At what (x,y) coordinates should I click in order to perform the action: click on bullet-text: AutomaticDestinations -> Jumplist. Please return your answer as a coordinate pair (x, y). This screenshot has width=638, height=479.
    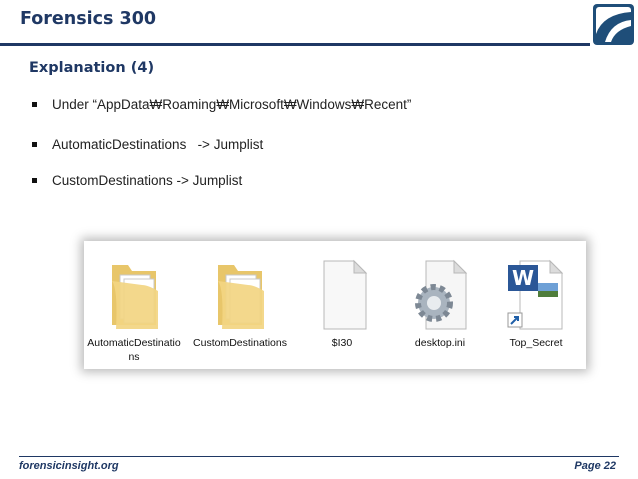
    Looking at the image, I should click on (158, 144).